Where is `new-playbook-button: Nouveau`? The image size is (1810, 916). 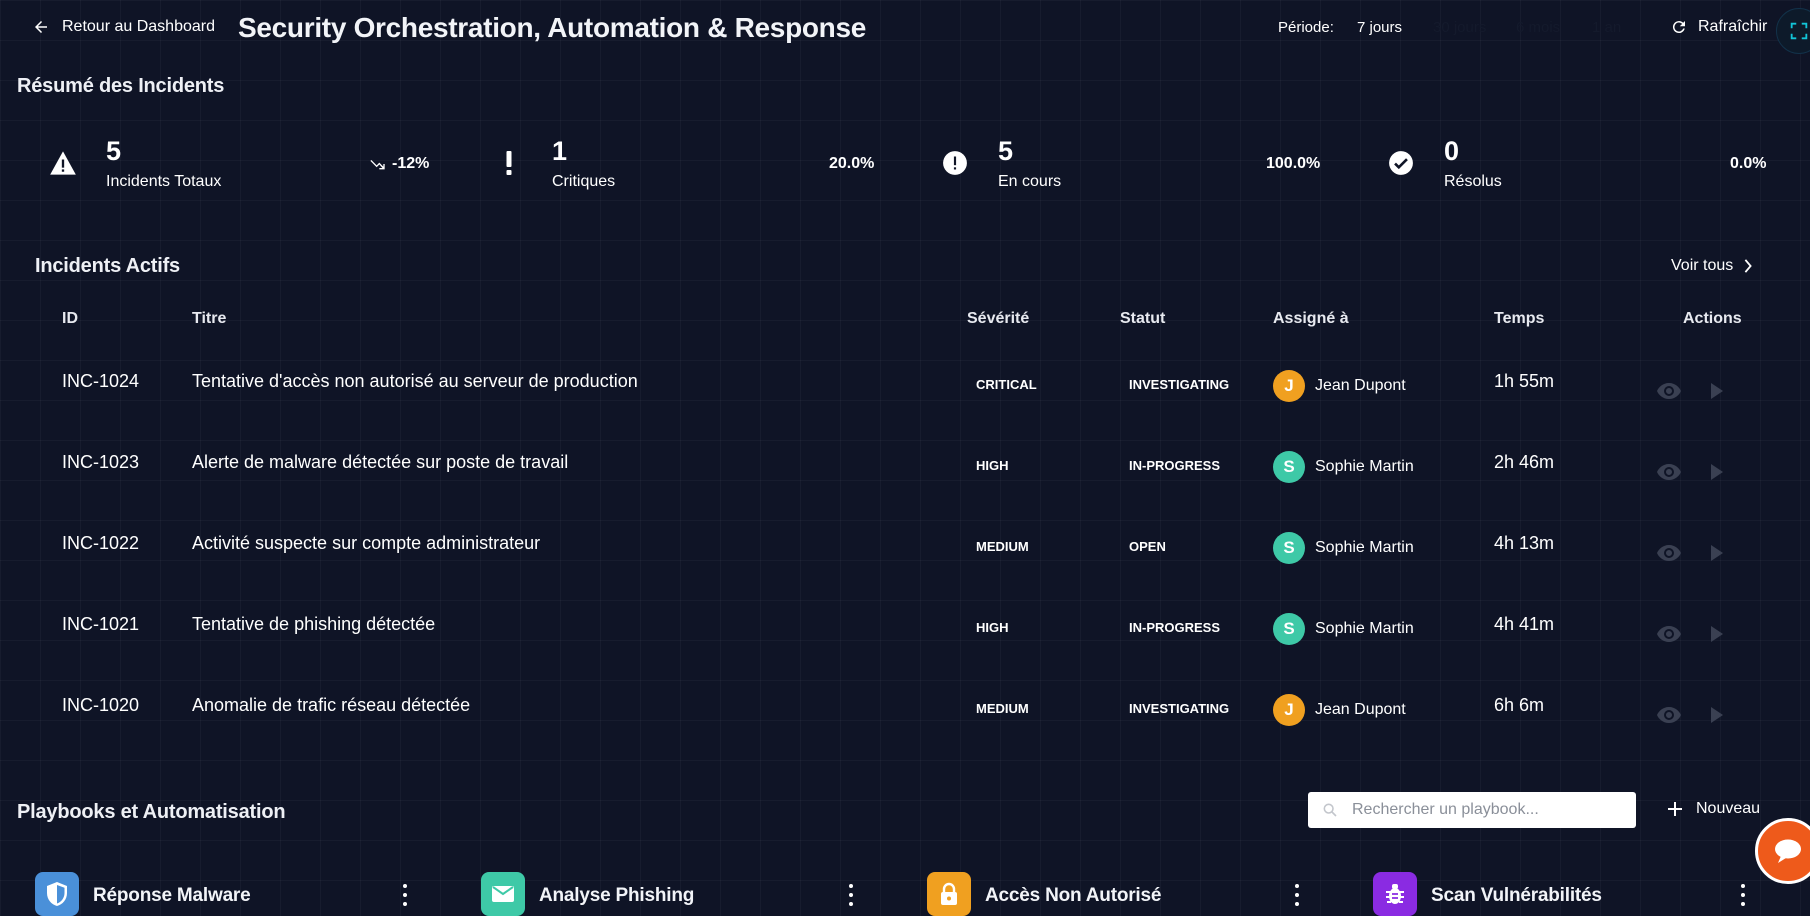
new-playbook-button: Nouveau is located at coordinates (1714, 809).